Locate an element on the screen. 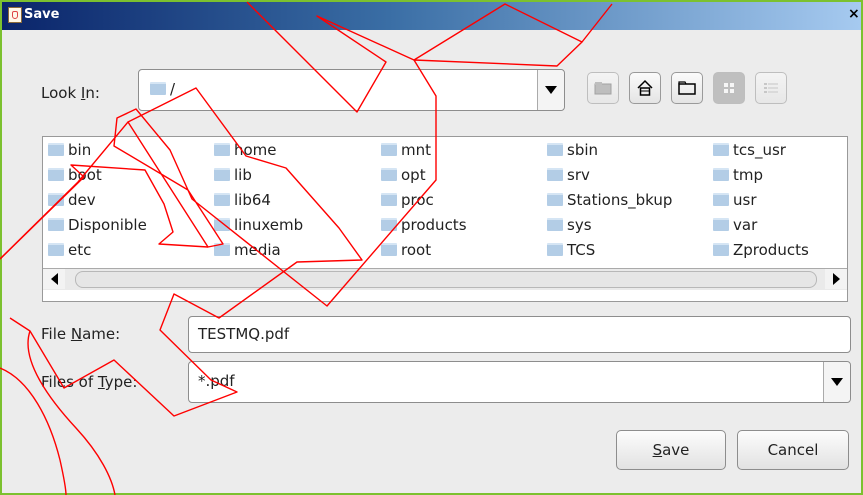 The width and height of the screenshot is (863, 495). file-item: var is located at coordinates (735, 225).